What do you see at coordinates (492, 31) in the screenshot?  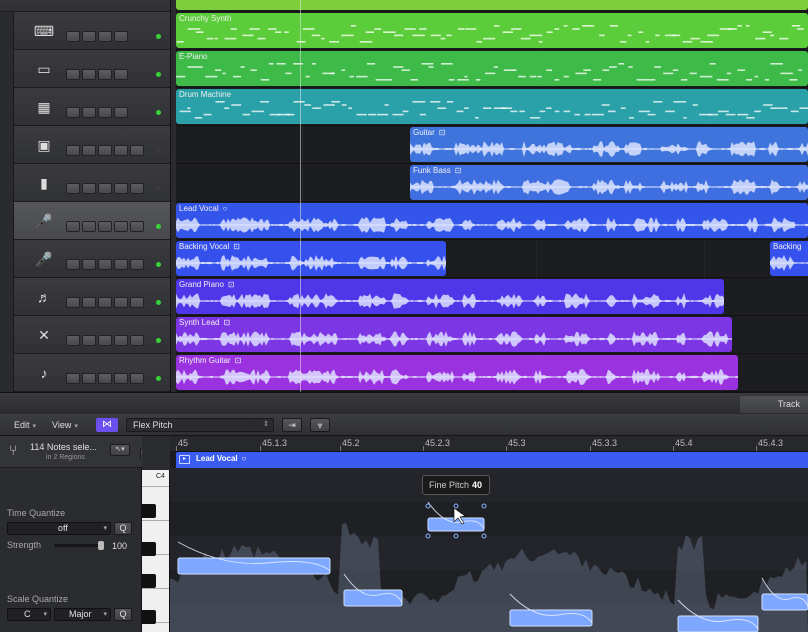 I see `track-lane-0: Crunchy Synth` at bounding box center [492, 31].